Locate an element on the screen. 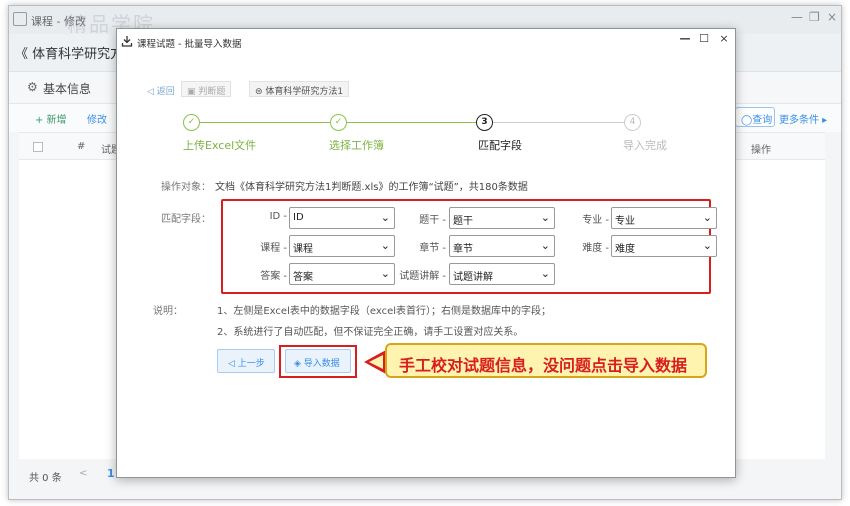  field-label-major: 专业 - is located at coordinates (595, 220).